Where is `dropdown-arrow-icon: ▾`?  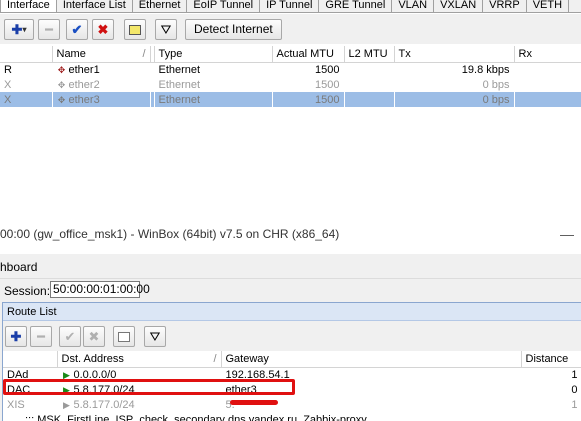
dropdown-arrow-icon: ▾ is located at coordinates (24, 29).